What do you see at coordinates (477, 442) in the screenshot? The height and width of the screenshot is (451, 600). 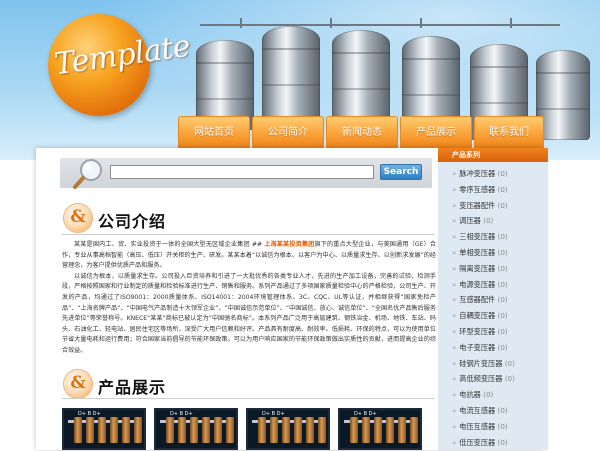 I see `category-name: 低压变压器` at bounding box center [477, 442].